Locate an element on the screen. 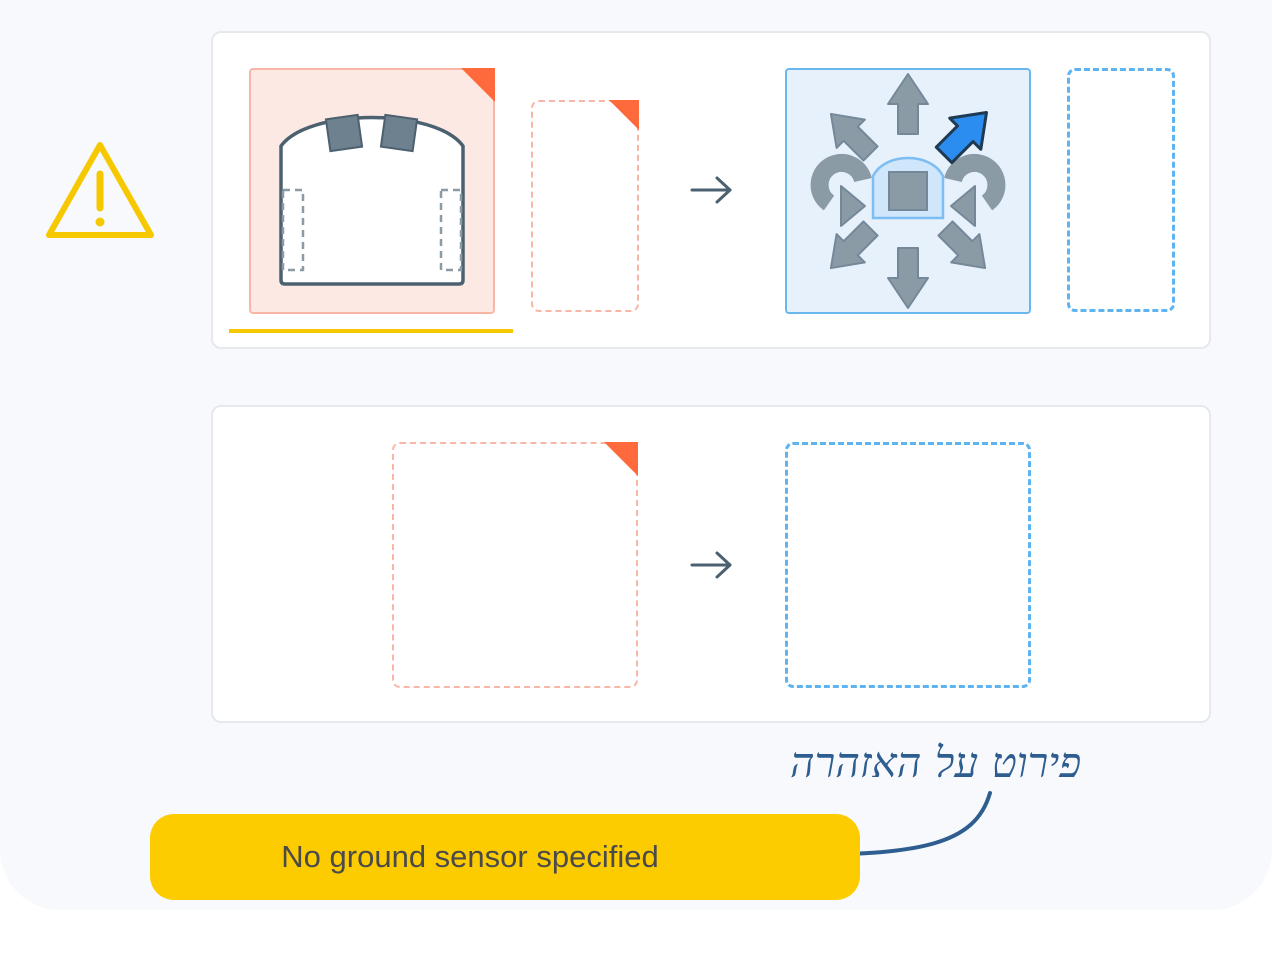 The height and width of the screenshot is (954, 1272). selection-underline is located at coordinates (371, 331).